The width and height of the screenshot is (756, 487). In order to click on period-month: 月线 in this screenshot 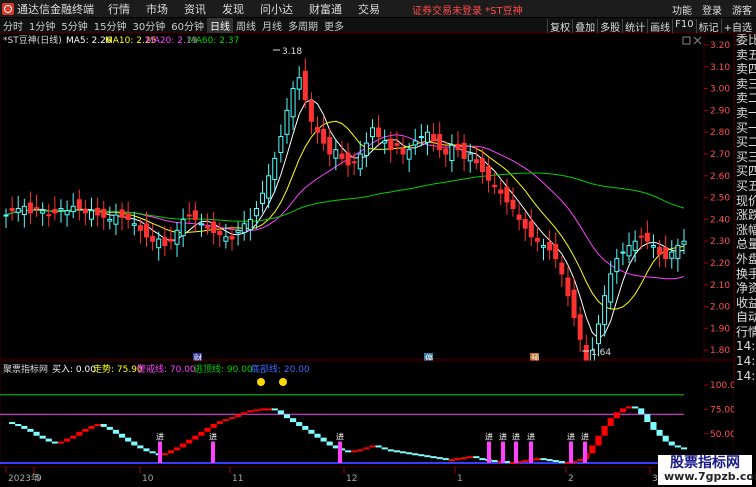, I will do `click(272, 25)`.